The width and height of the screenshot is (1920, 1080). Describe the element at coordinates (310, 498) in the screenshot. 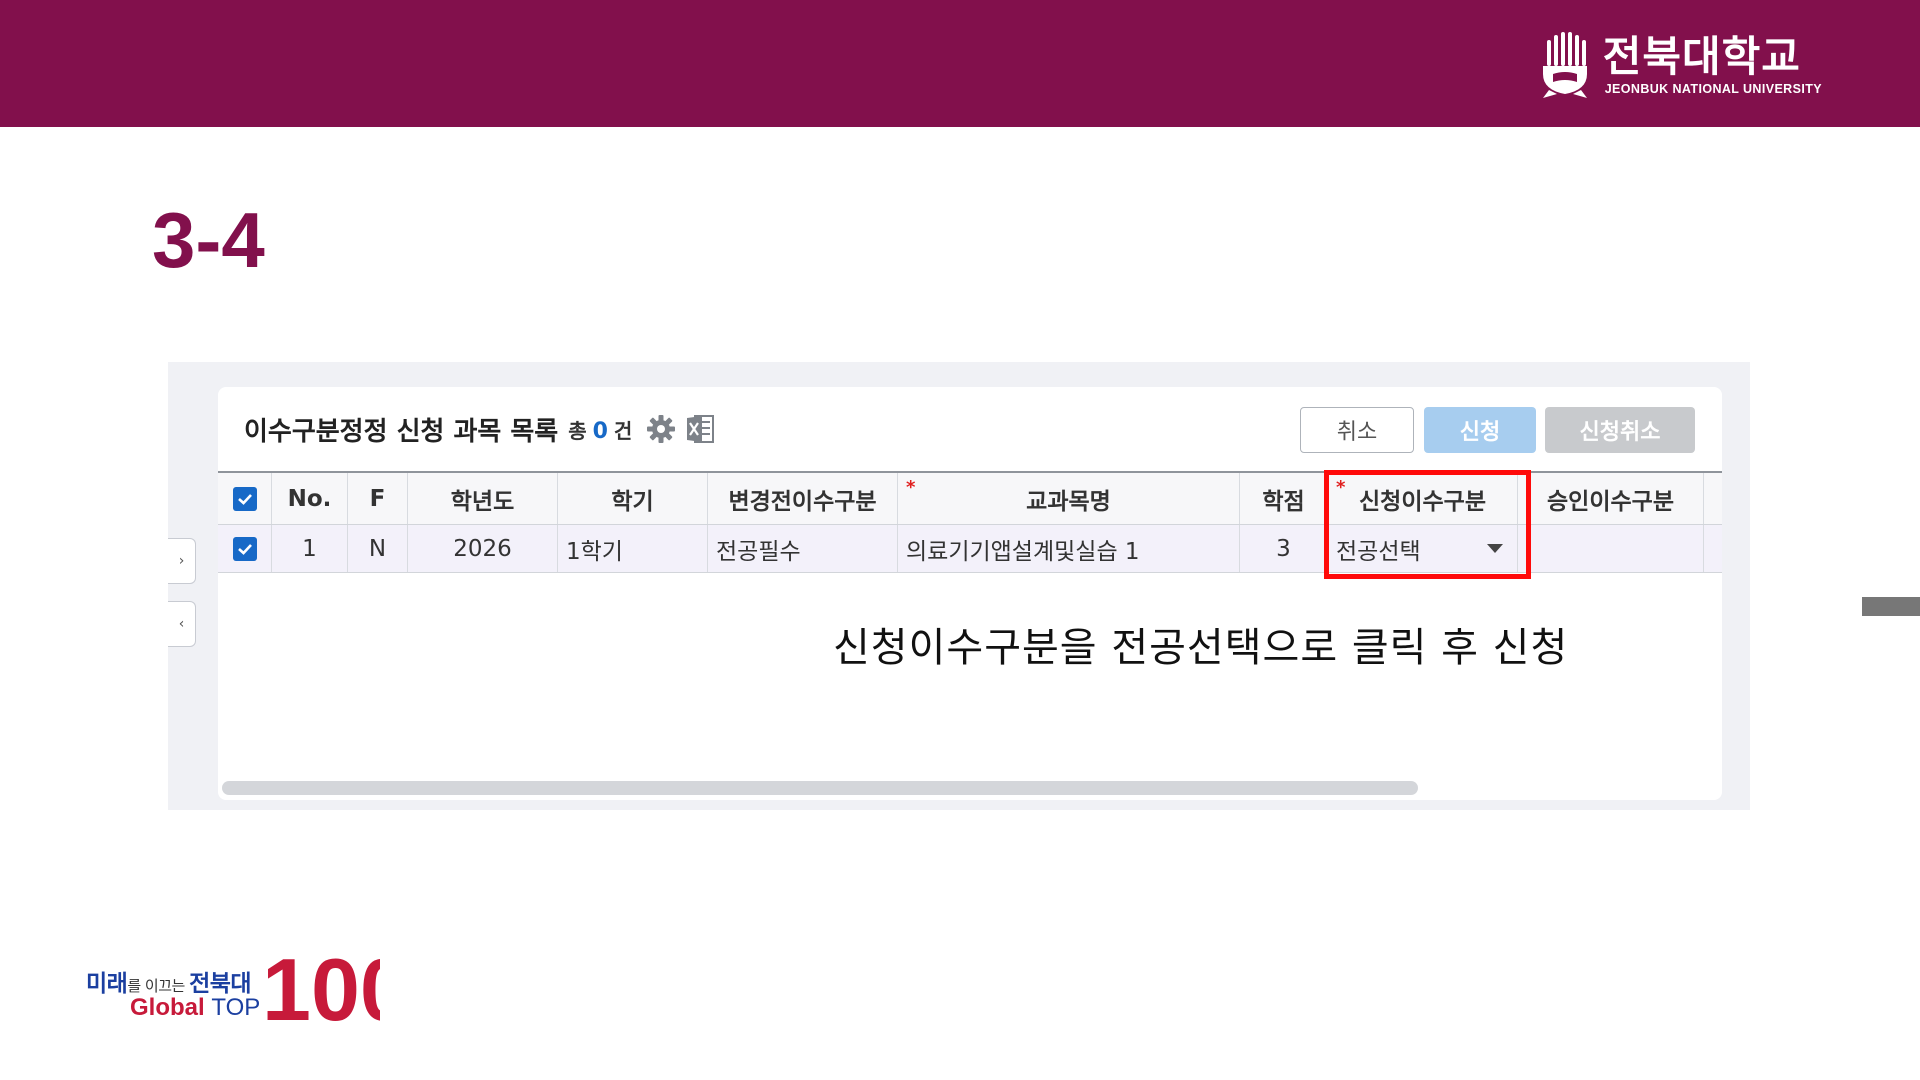

I see `column-header-no: No.` at that location.